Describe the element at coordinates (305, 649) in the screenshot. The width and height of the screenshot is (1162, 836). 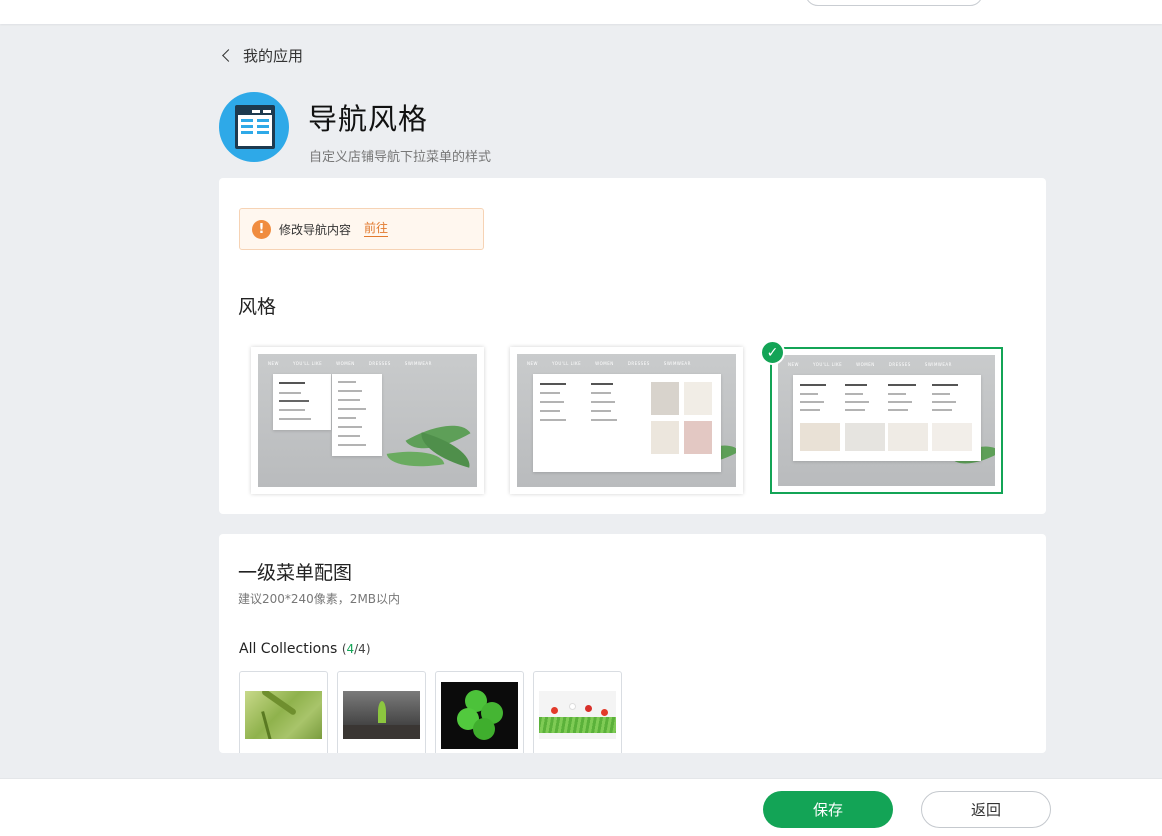
I see `collection-title: All Collections (4/4)` at that location.